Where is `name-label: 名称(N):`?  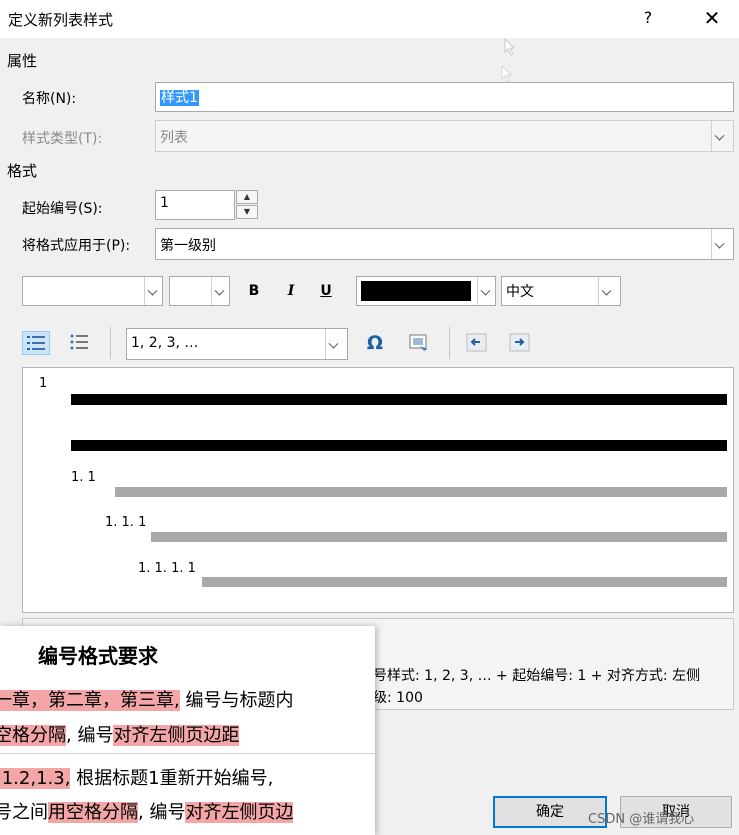
name-label: 名称(N): is located at coordinates (49, 99).